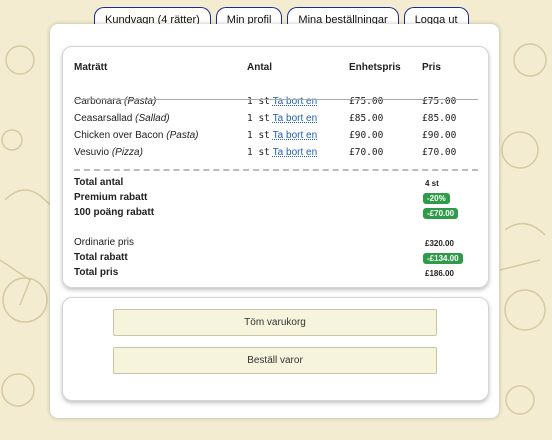  What do you see at coordinates (439, 118) in the screenshot?
I see `dish-price: £85.00` at bounding box center [439, 118].